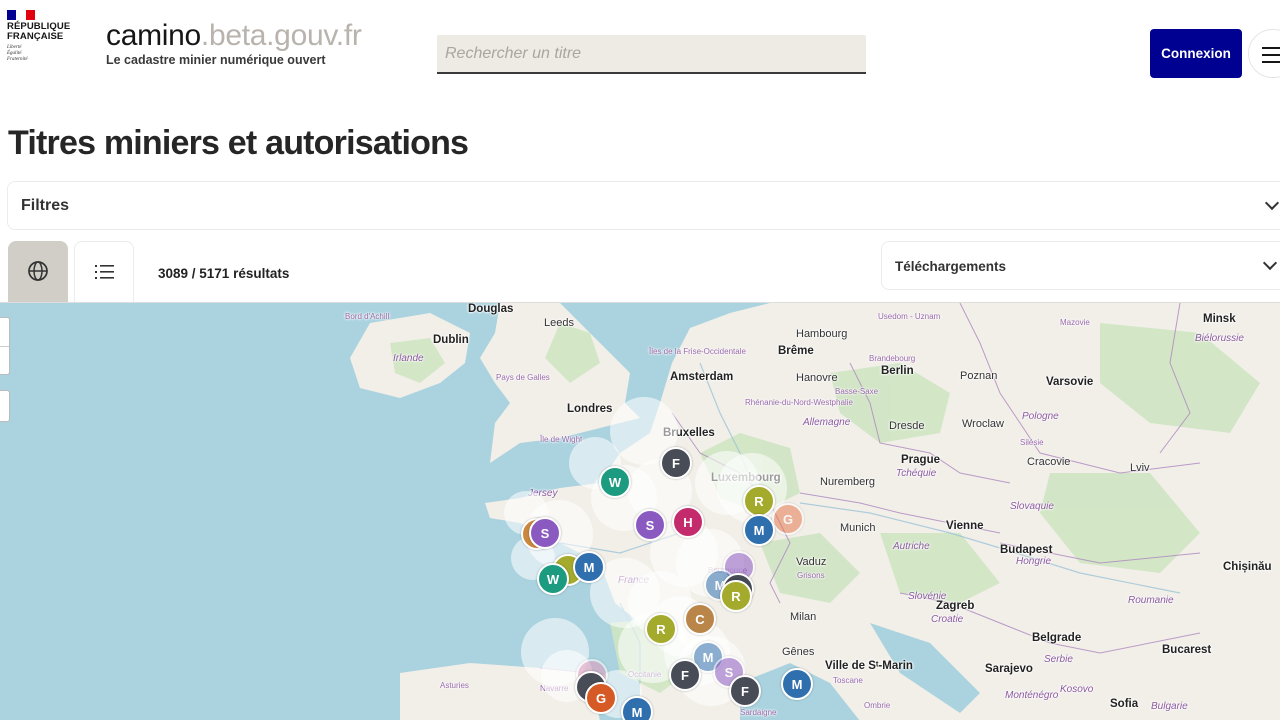 This screenshot has height=720, width=1280. Describe the element at coordinates (817, 378) in the screenshot. I see `map-place-label: Hanovre` at that location.